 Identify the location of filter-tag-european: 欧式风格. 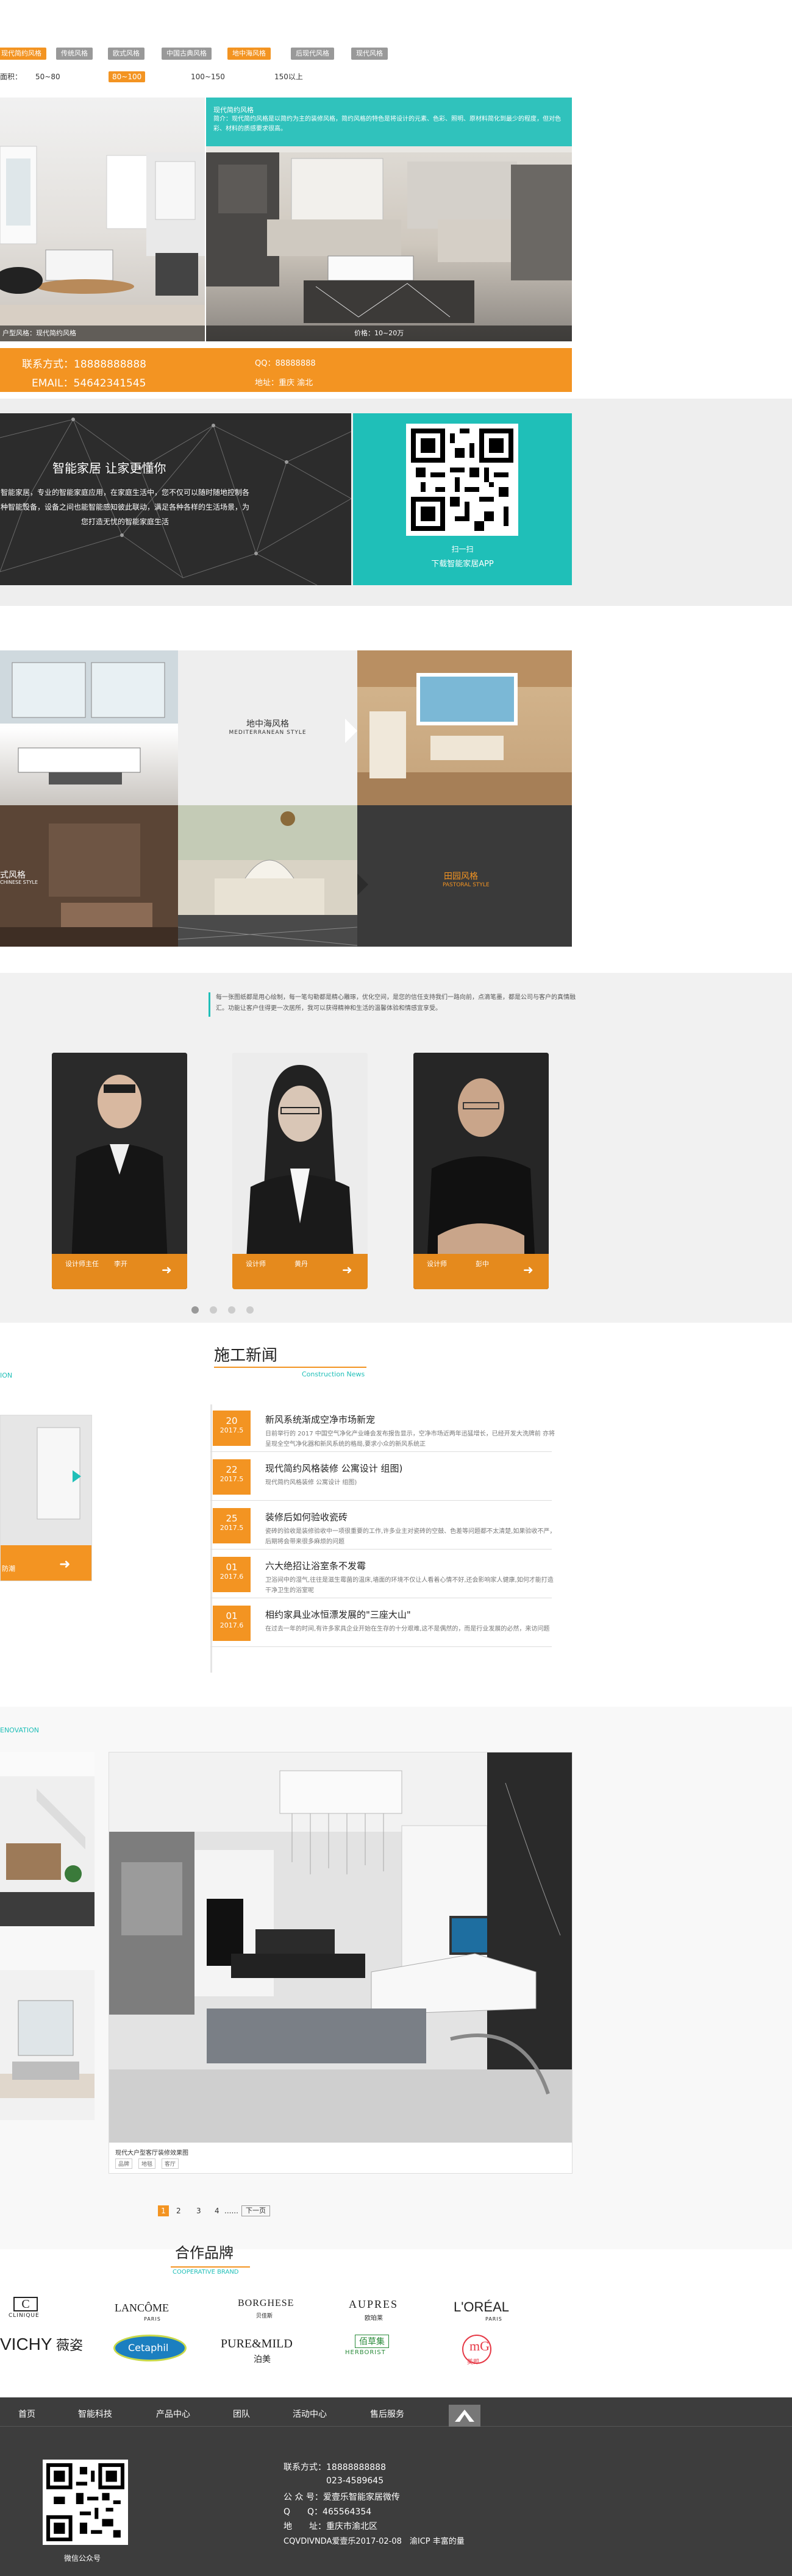
(126, 54).